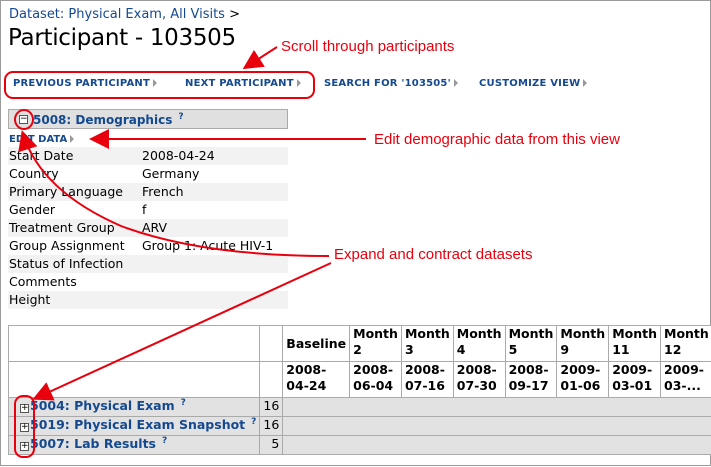  What do you see at coordinates (176, 195) in the screenshot?
I see `arrow-collapse` at bounding box center [176, 195].